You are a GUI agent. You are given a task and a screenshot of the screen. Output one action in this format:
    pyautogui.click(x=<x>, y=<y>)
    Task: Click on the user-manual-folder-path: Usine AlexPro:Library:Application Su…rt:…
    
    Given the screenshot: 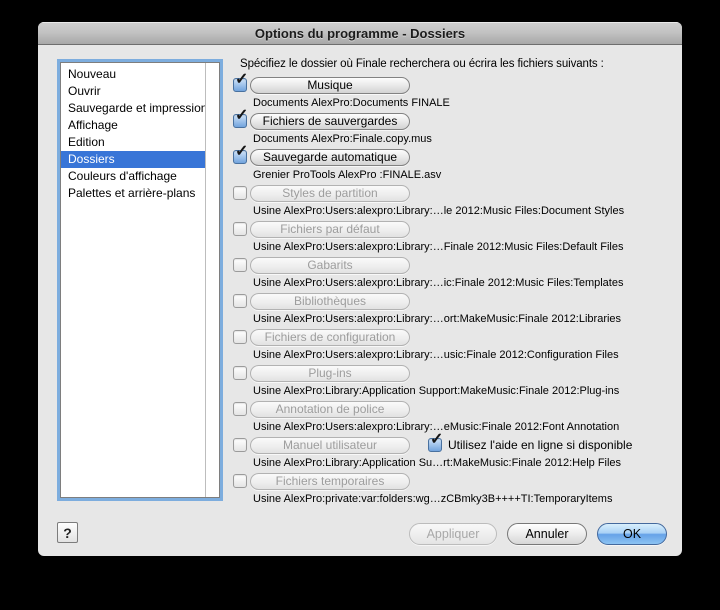 What is the action you would take?
    pyautogui.click(x=437, y=463)
    